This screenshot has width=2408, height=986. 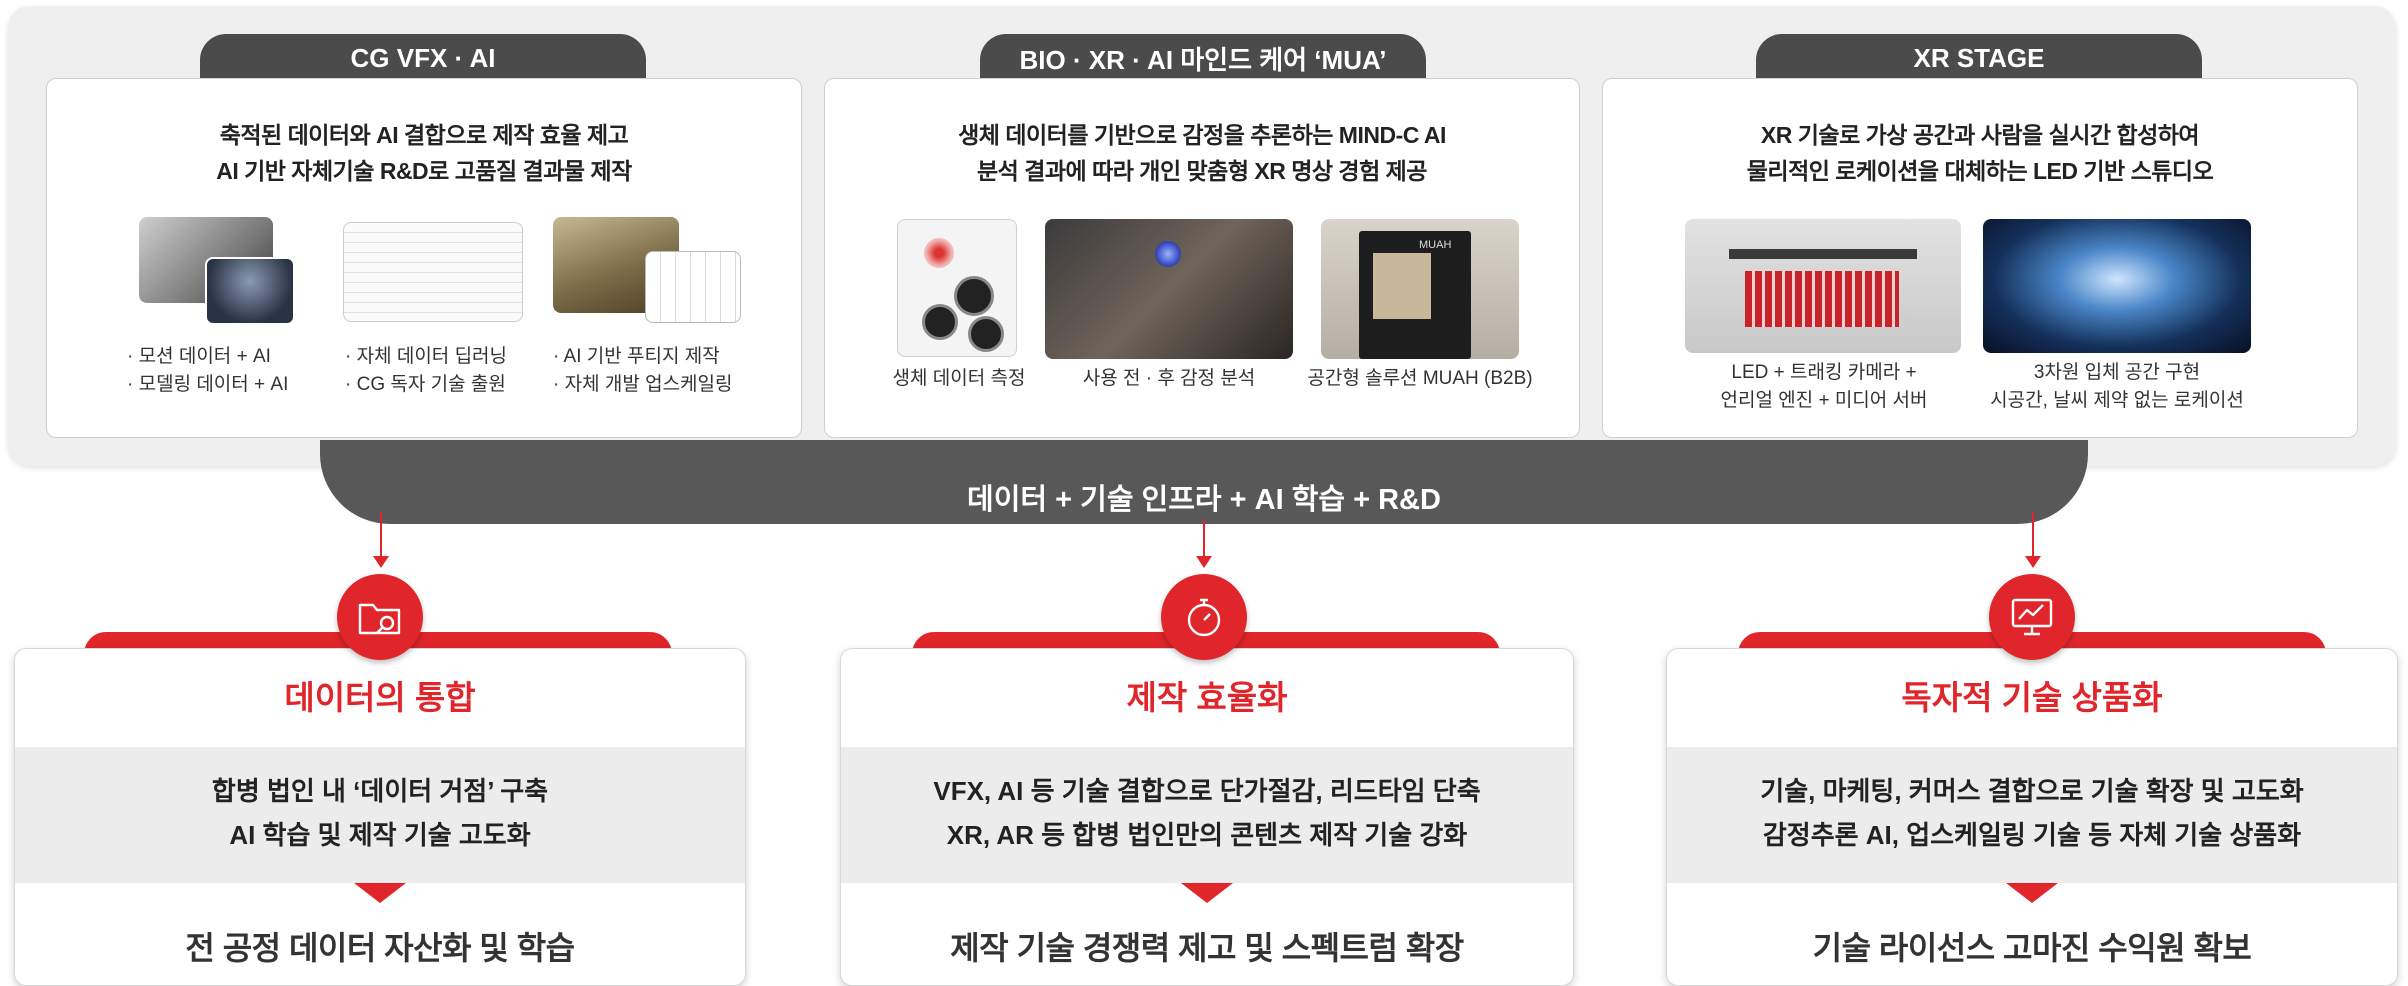 I want to click on patent-document-image, so click(x=433, y=272).